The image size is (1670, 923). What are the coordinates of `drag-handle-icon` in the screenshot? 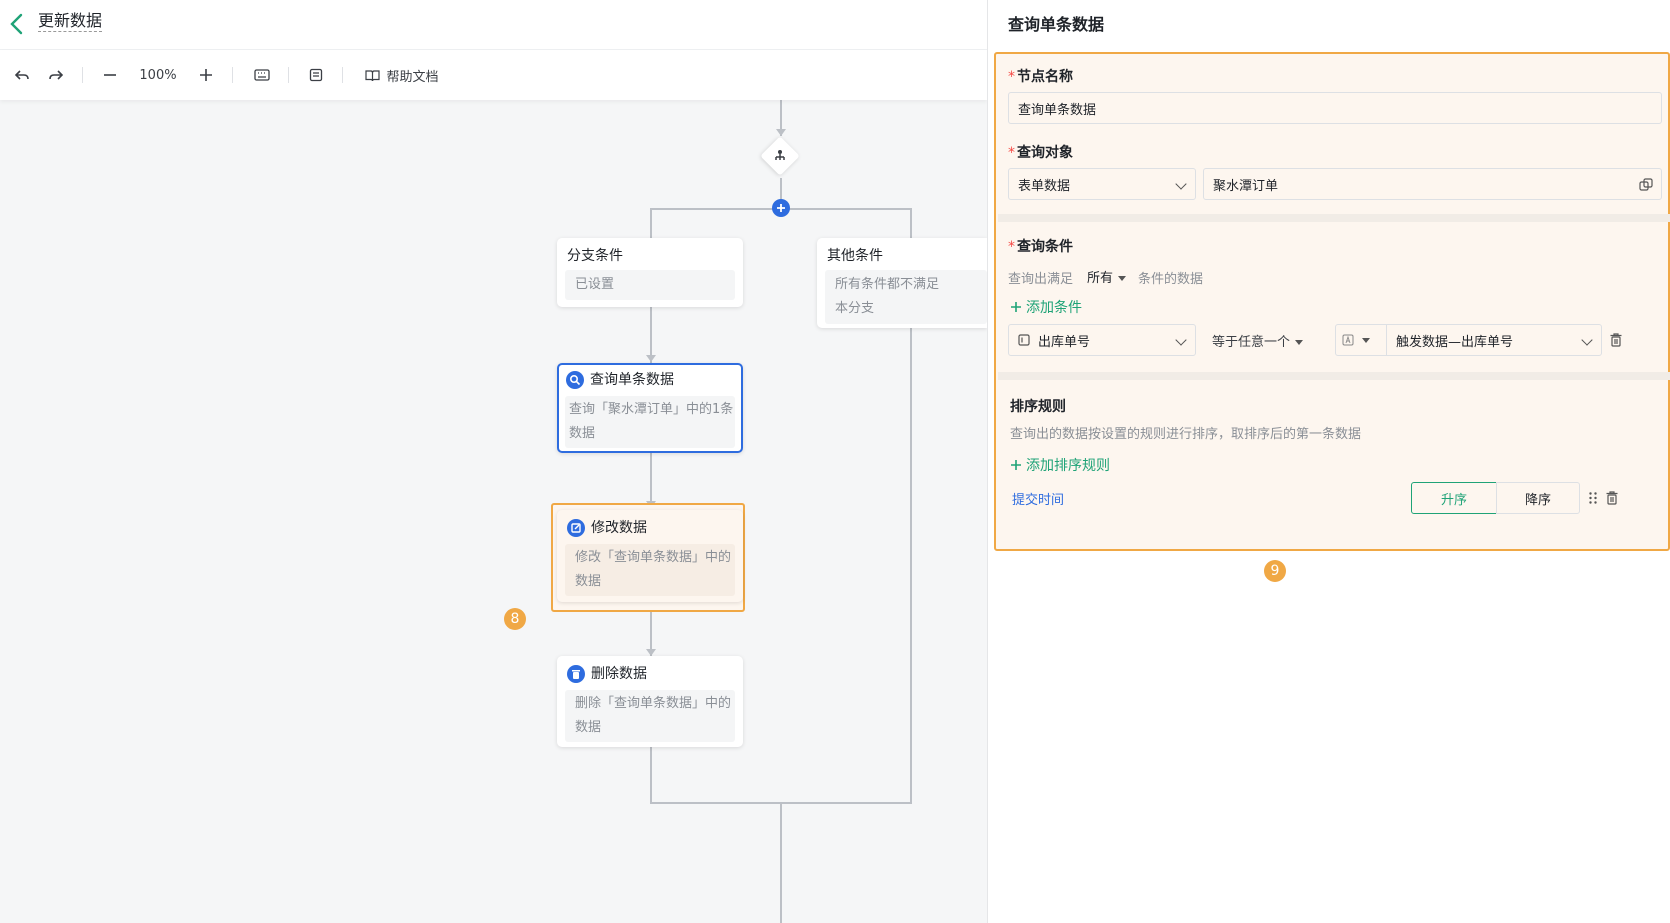 It's located at (1593, 498).